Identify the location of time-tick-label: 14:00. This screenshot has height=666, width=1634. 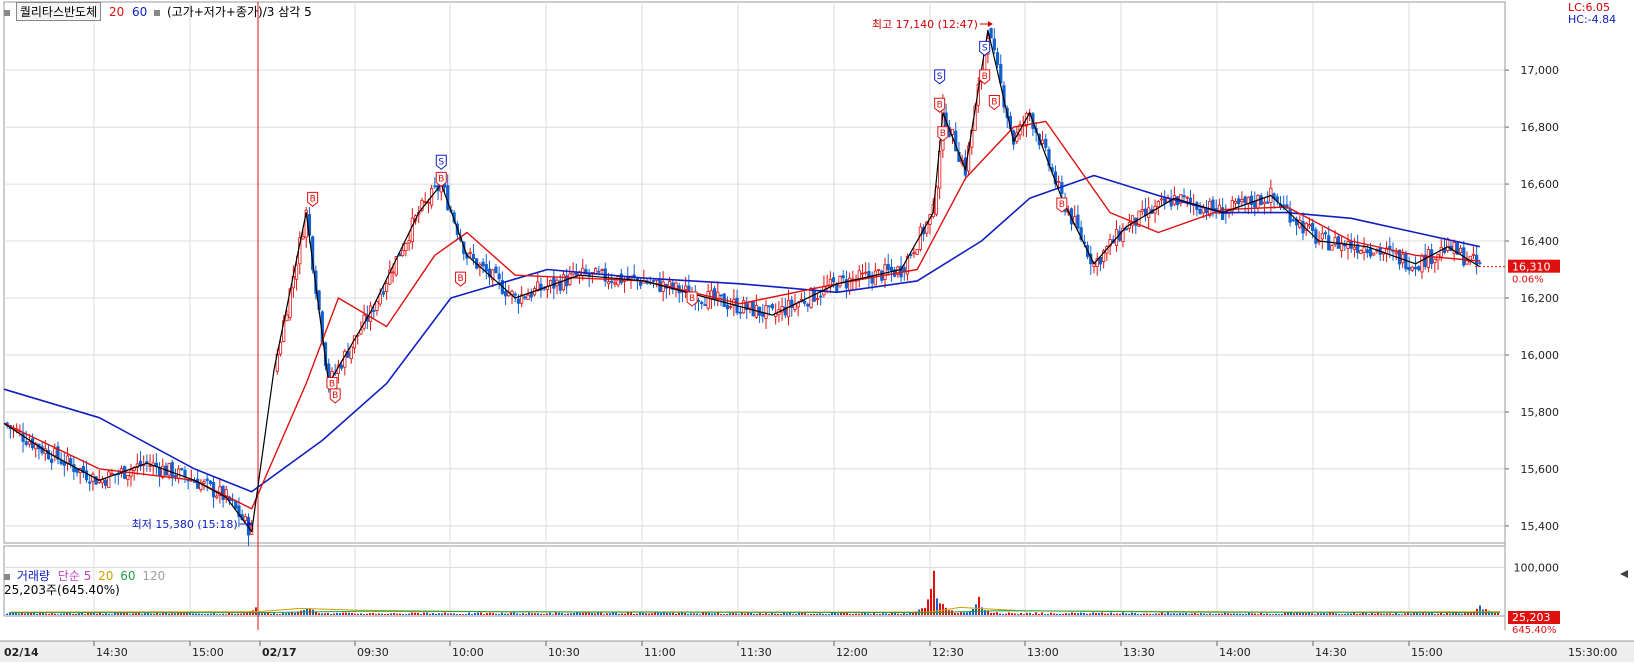
(1235, 652).